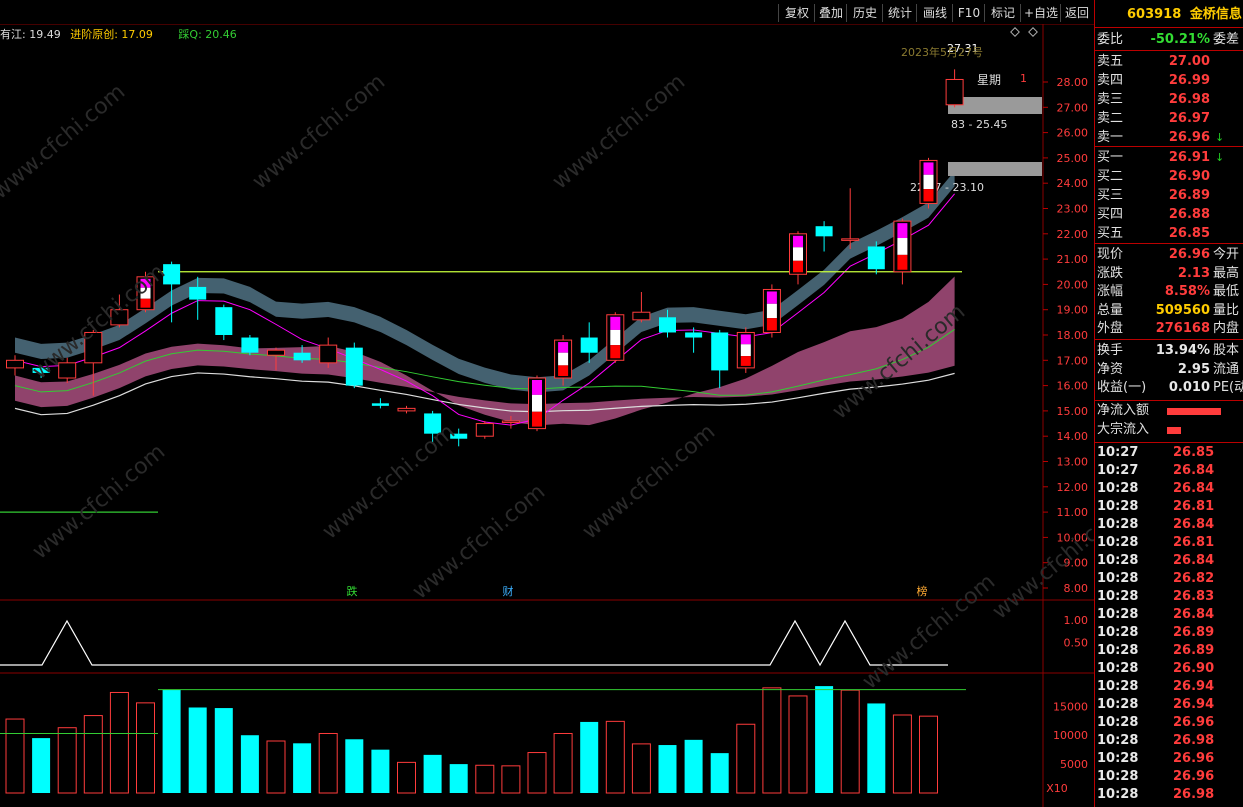  Describe the element at coordinates (1156, 542) in the screenshot. I see `tick-row: 10:28 26.81` at that location.